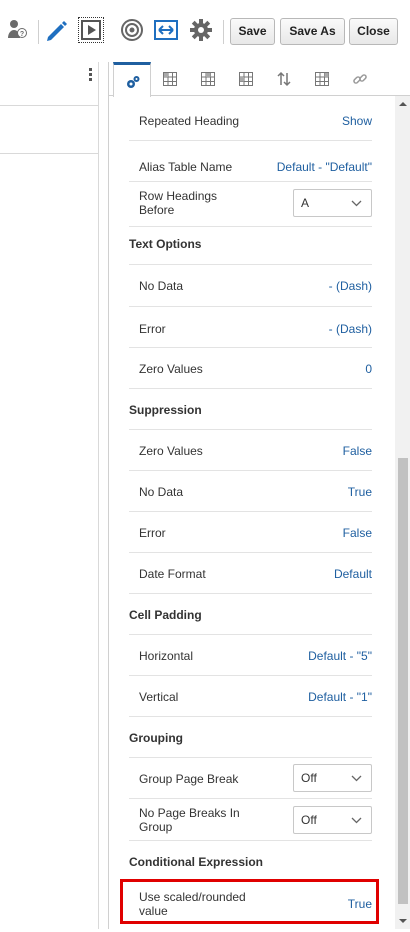  Describe the element at coordinates (332, 778) in the screenshot. I see `group-page-break-select: Off` at that location.